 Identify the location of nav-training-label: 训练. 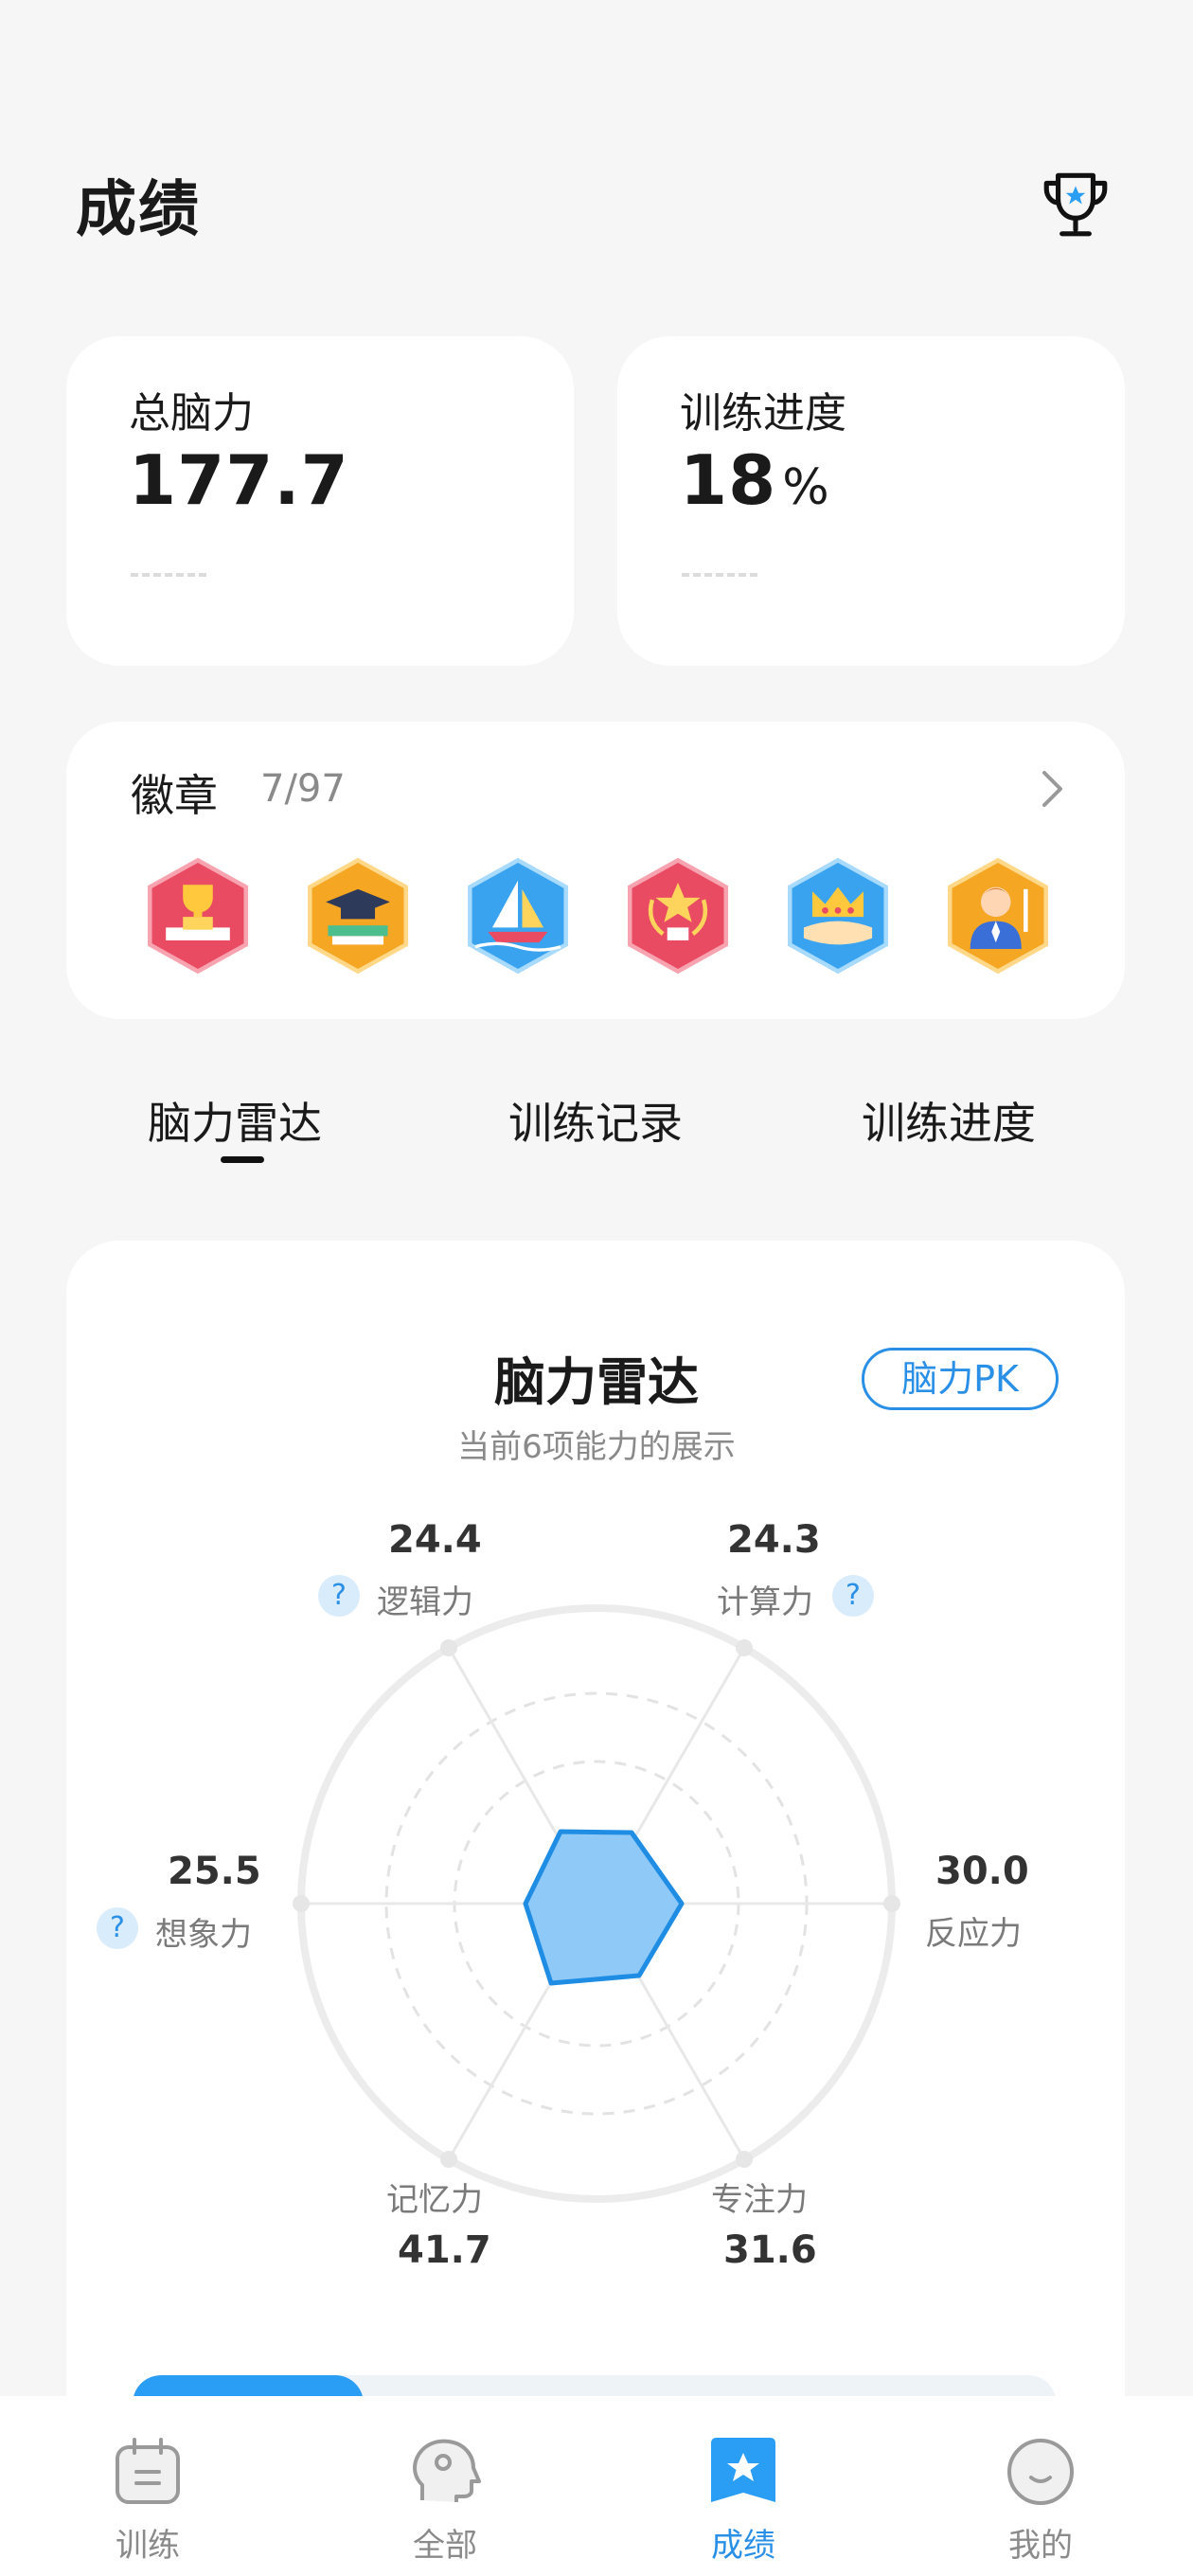
(148, 2546).